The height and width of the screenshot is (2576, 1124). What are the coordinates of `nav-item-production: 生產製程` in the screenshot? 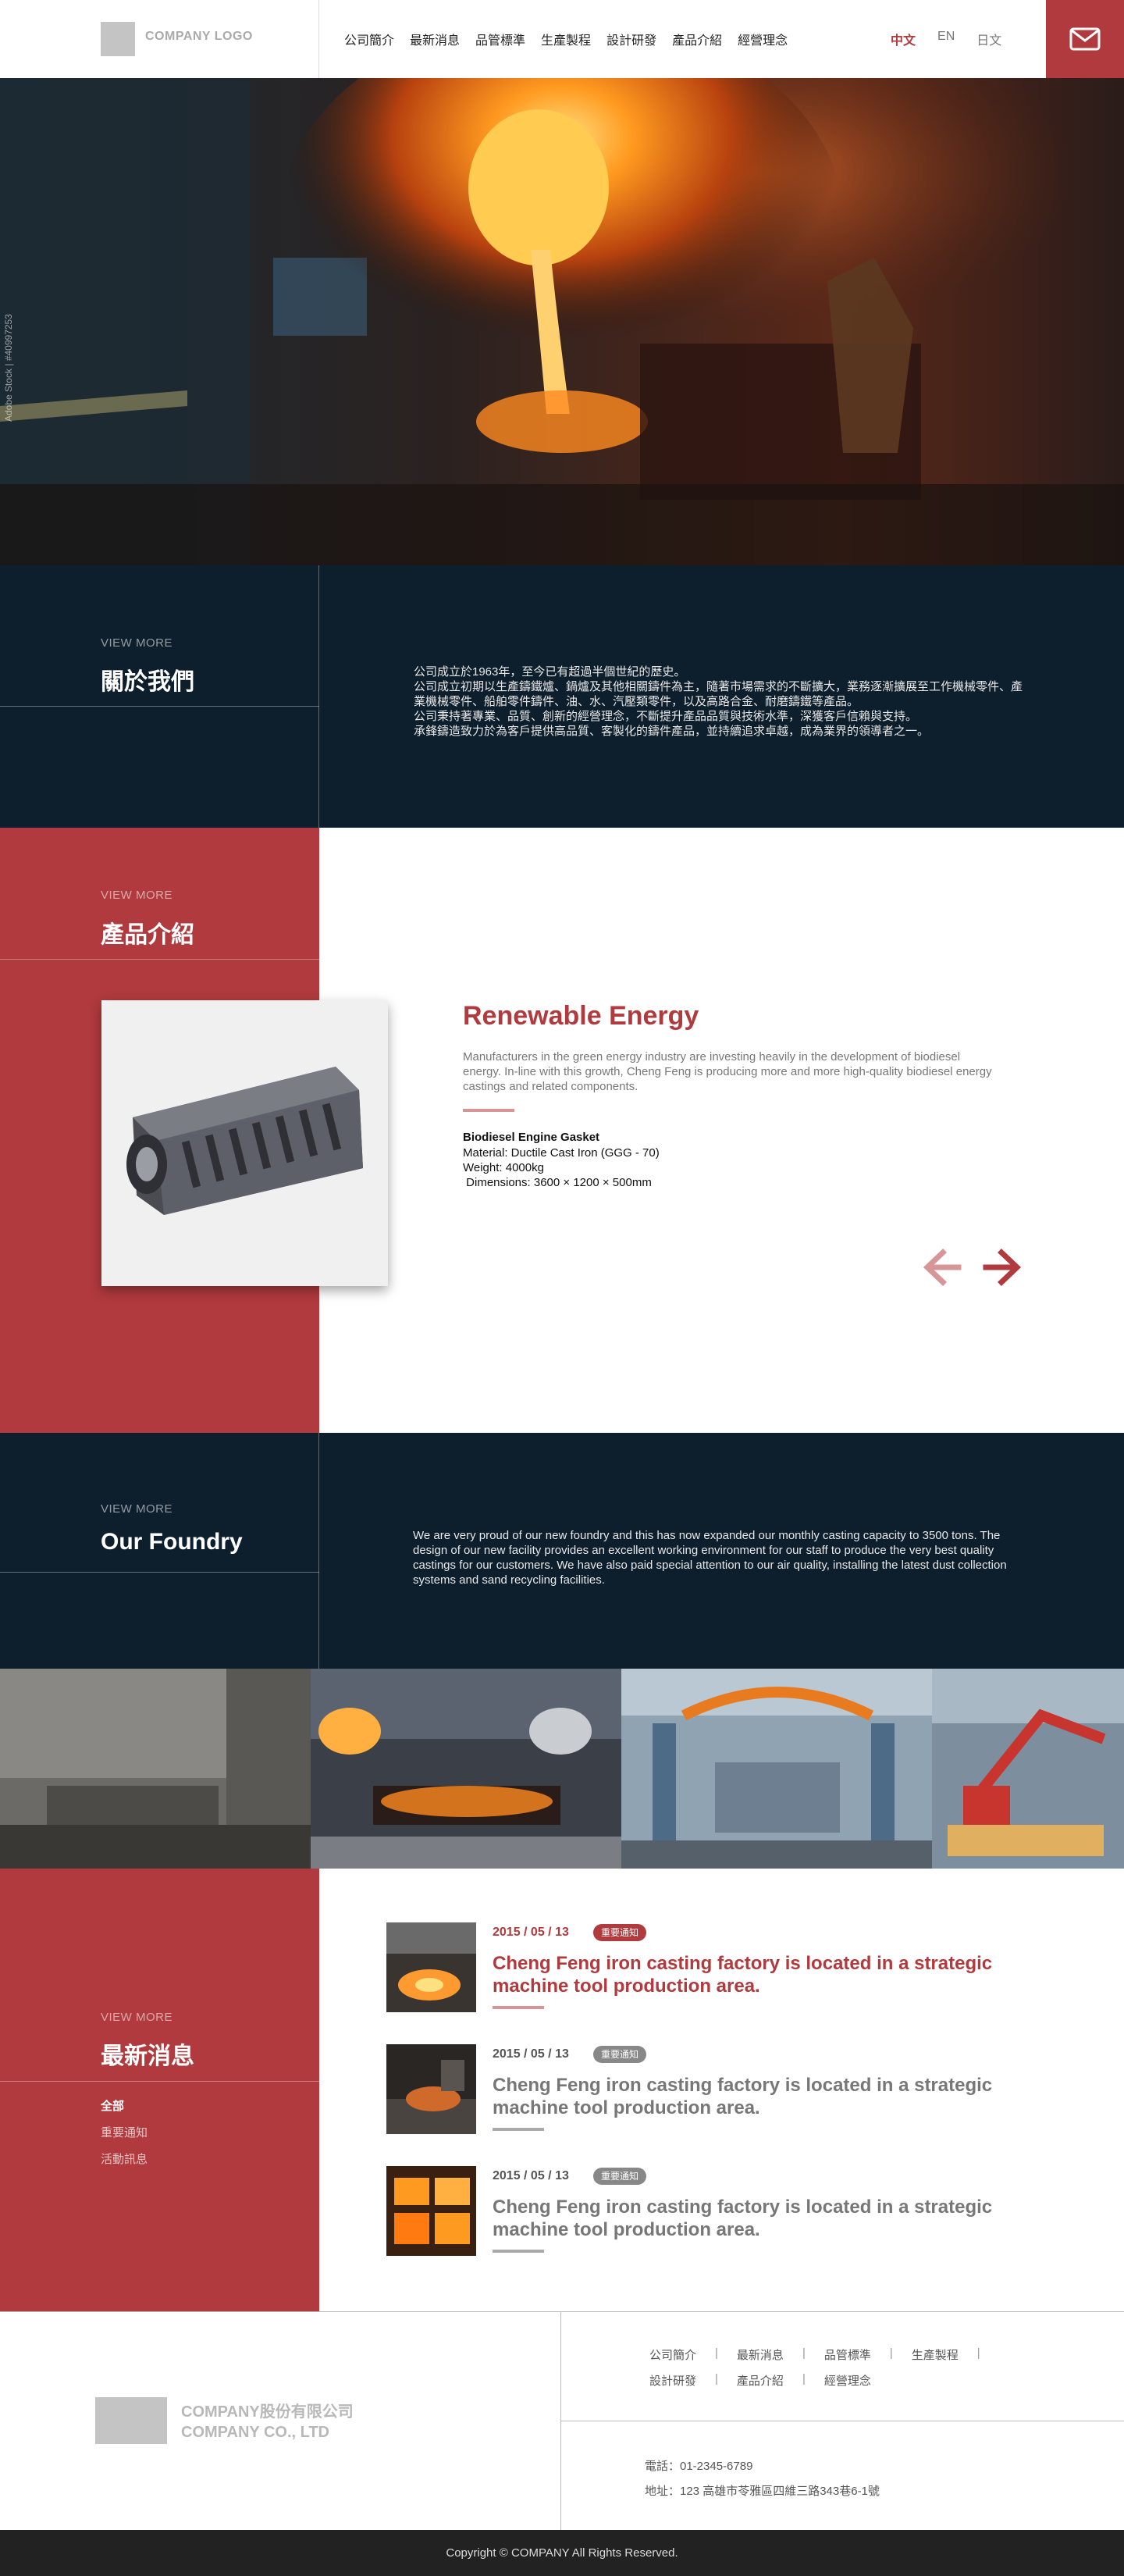 It's located at (566, 39).